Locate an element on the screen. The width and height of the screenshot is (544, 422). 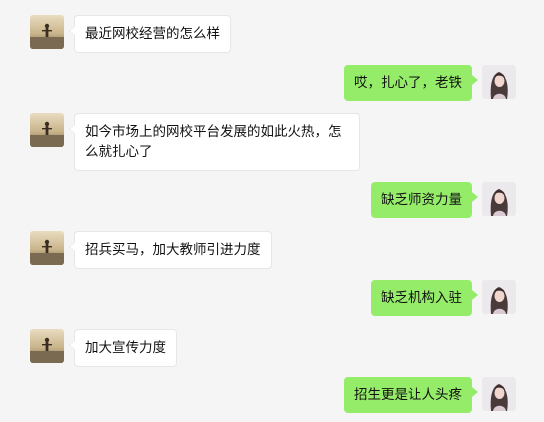
incoming-message-bubble: 招兵买马，加大教师引进力度 is located at coordinates (170, 250).